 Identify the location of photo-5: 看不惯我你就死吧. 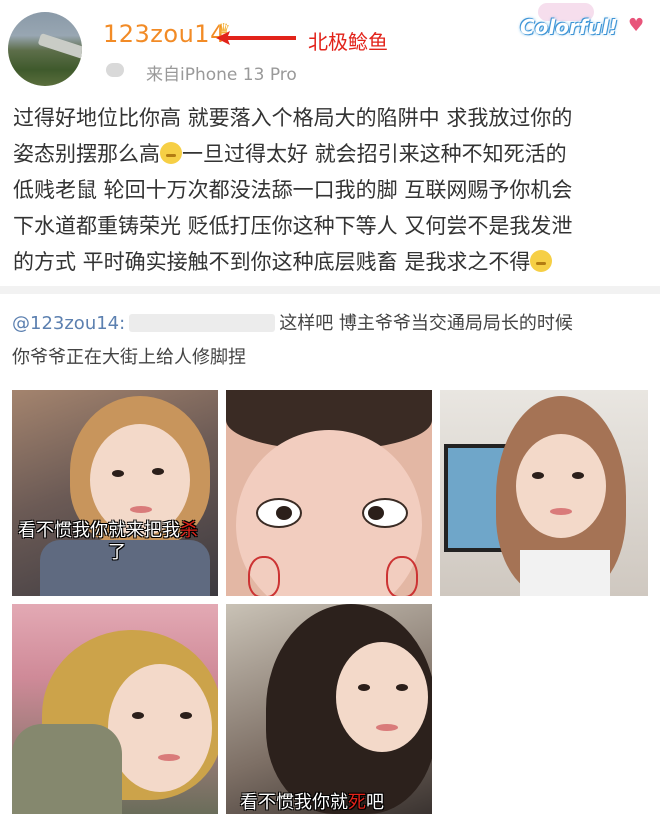
(329, 709).